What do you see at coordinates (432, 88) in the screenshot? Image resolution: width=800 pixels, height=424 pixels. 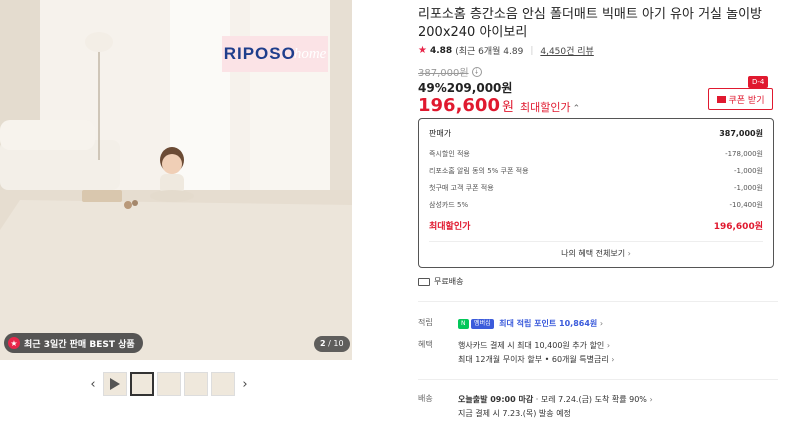 I see `discount-rate: 49%` at bounding box center [432, 88].